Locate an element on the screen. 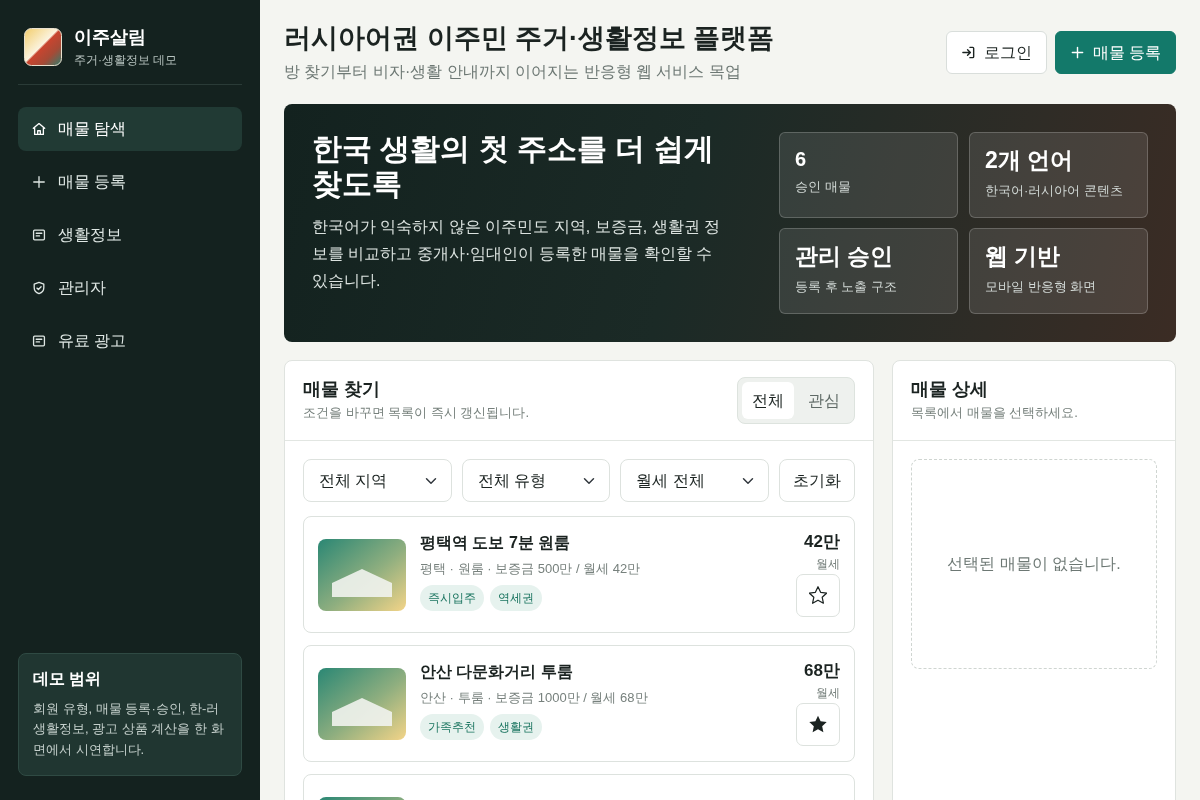 This screenshot has height=800, width=1200. sidebar-nav-item: 유료 광고 is located at coordinates (130, 341).